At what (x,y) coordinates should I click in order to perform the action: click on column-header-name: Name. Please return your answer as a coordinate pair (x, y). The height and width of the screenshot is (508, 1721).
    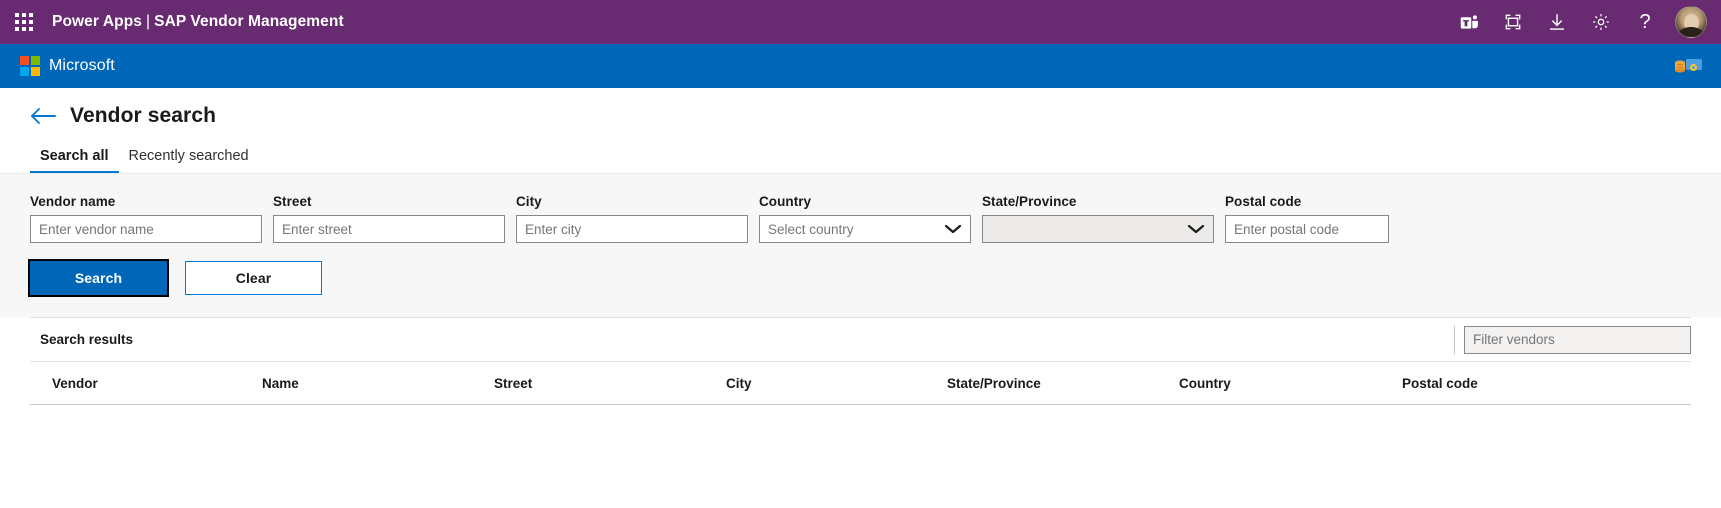
    Looking at the image, I should click on (378, 383).